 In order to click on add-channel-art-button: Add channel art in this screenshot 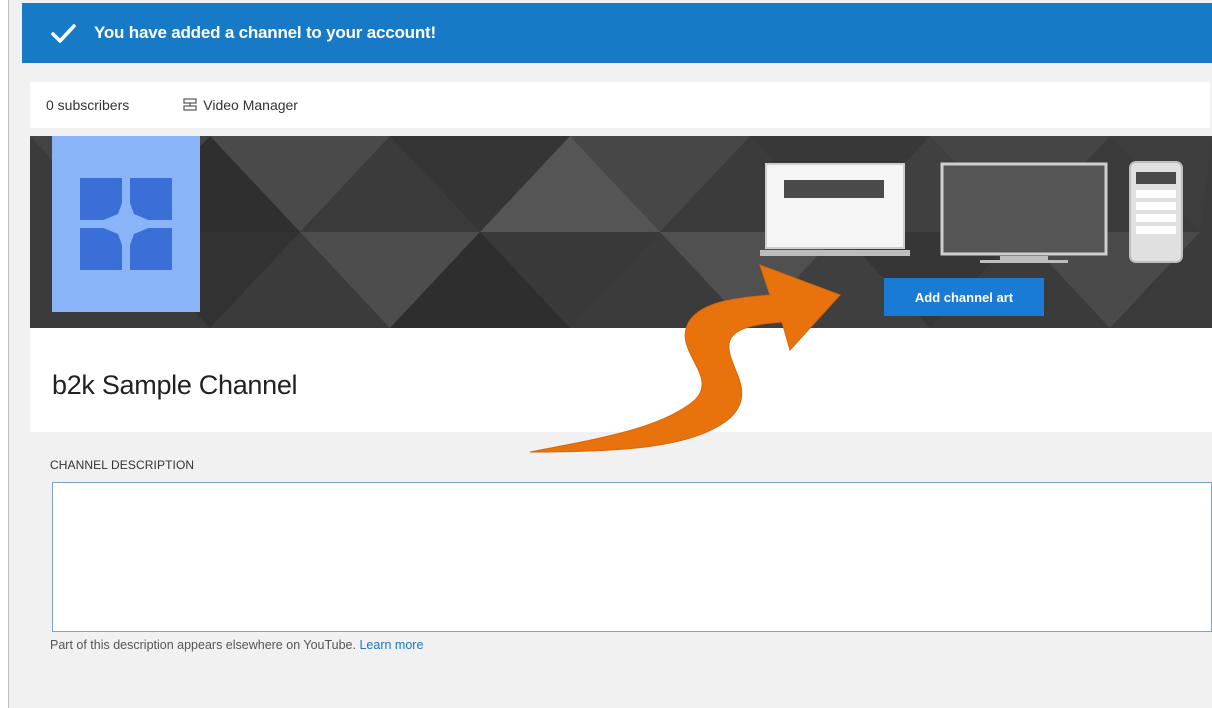, I will do `click(964, 297)`.